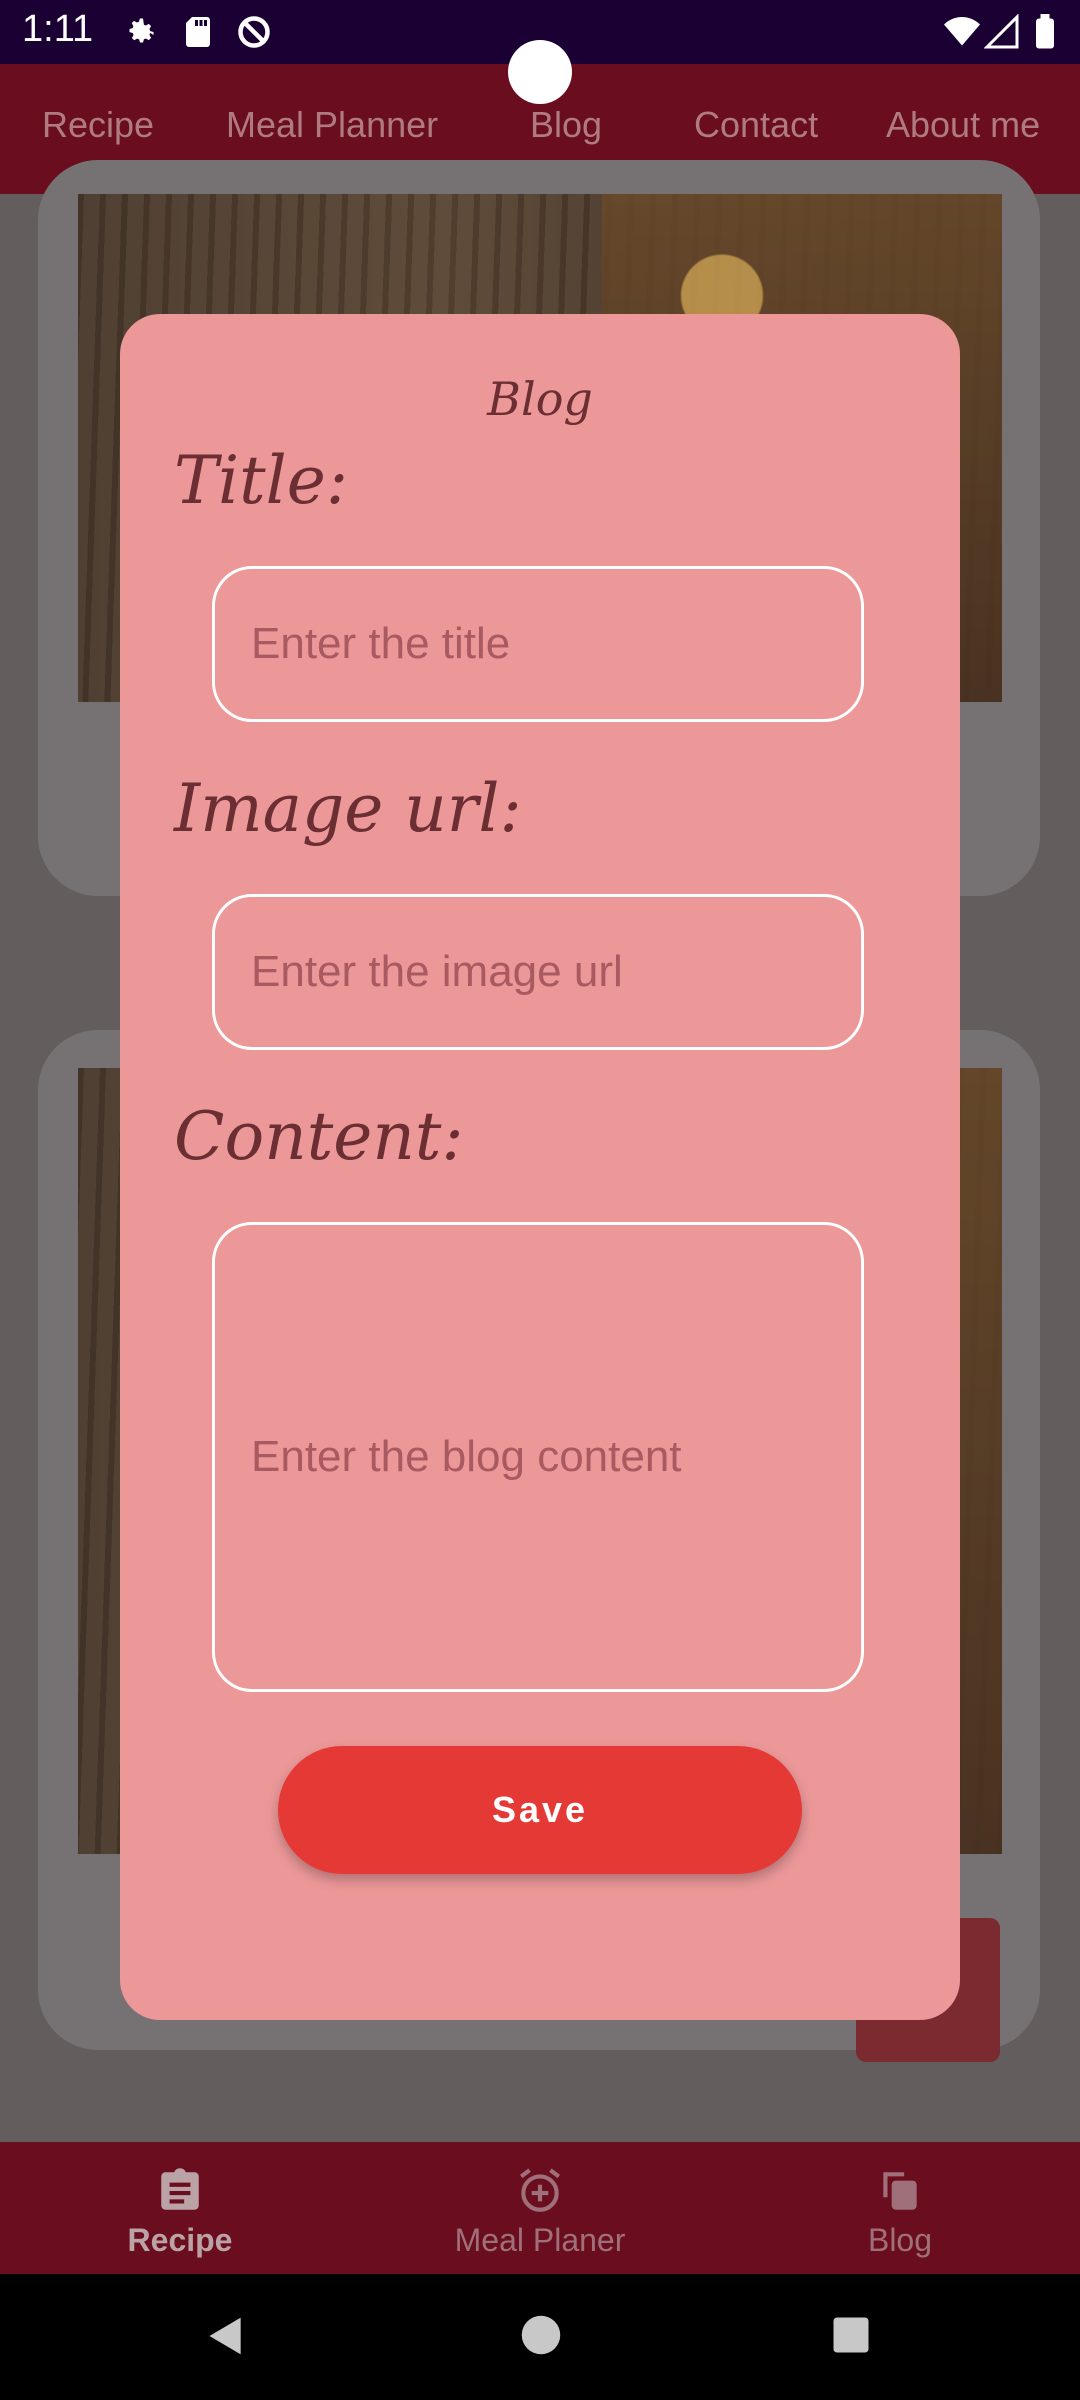 This screenshot has height=2400, width=1080. I want to click on image-url-input: Enter the image url, so click(538, 972).